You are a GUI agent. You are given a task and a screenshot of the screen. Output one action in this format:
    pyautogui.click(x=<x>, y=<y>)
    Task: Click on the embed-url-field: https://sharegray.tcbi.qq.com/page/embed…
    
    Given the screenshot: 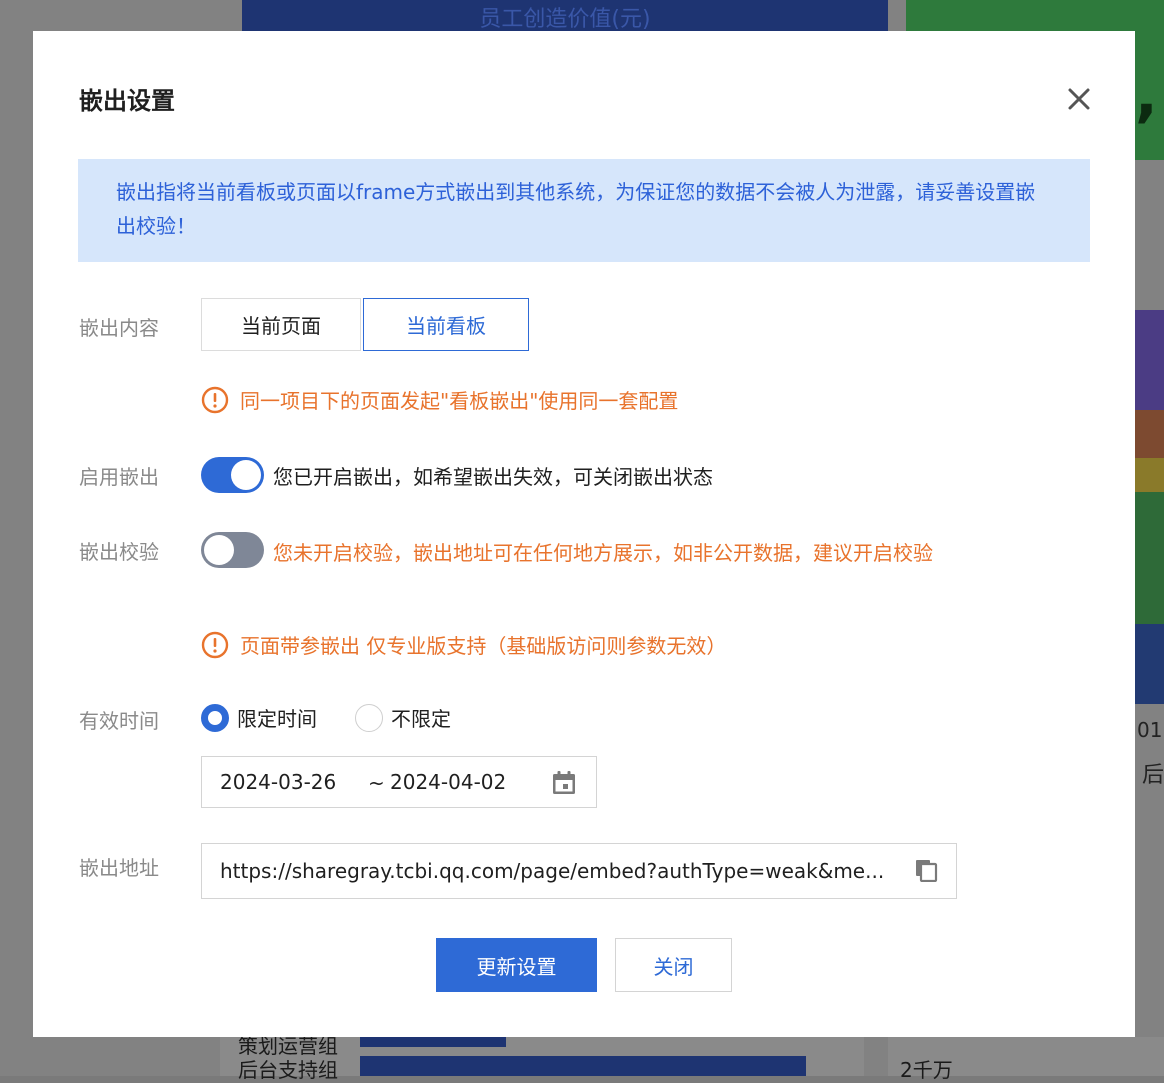 What is the action you would take?
    pyautogui.click(x=579, y=871)
    